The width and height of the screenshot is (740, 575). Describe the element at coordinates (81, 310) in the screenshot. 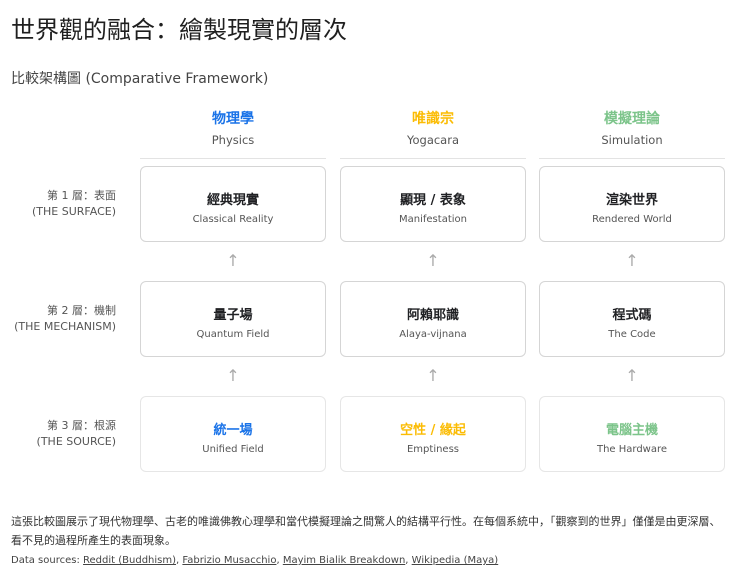

I see `row-label-zh: 第 2 層：機制` at that location.